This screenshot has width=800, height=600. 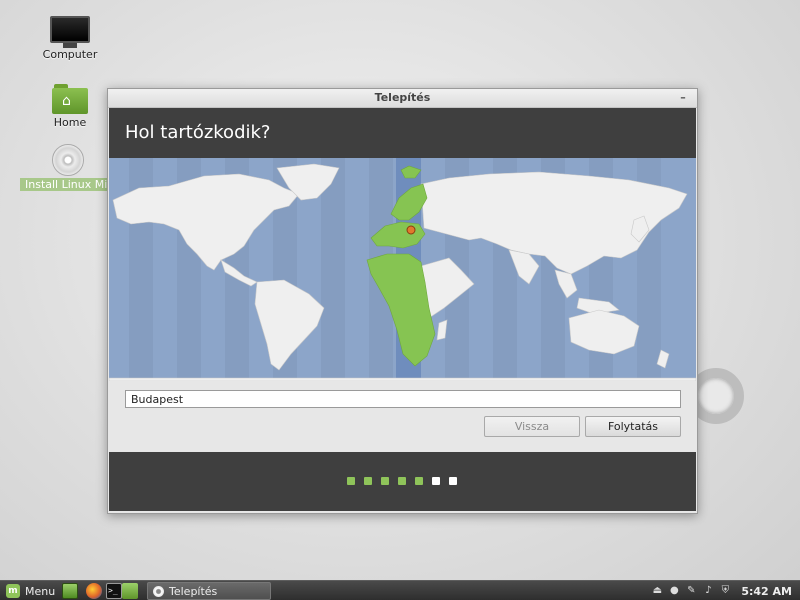 What do you see at coordinates (766, 591) in the screenshot?
I see `clock: 5:42 AM` at bounding box center [766, 591].